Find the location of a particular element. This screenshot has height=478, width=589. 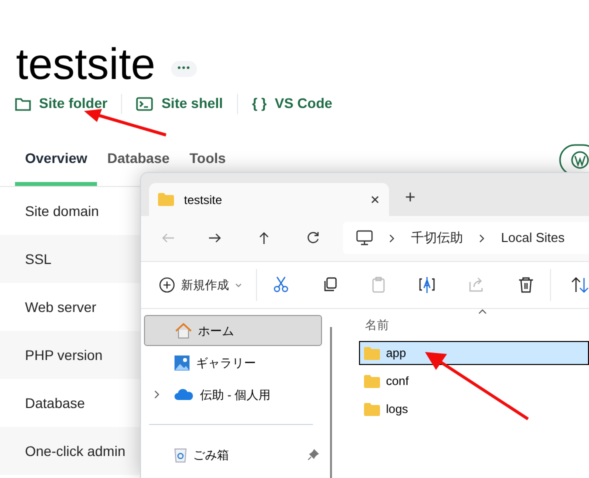

row-label: Web server is located at coordinates (60, 307).